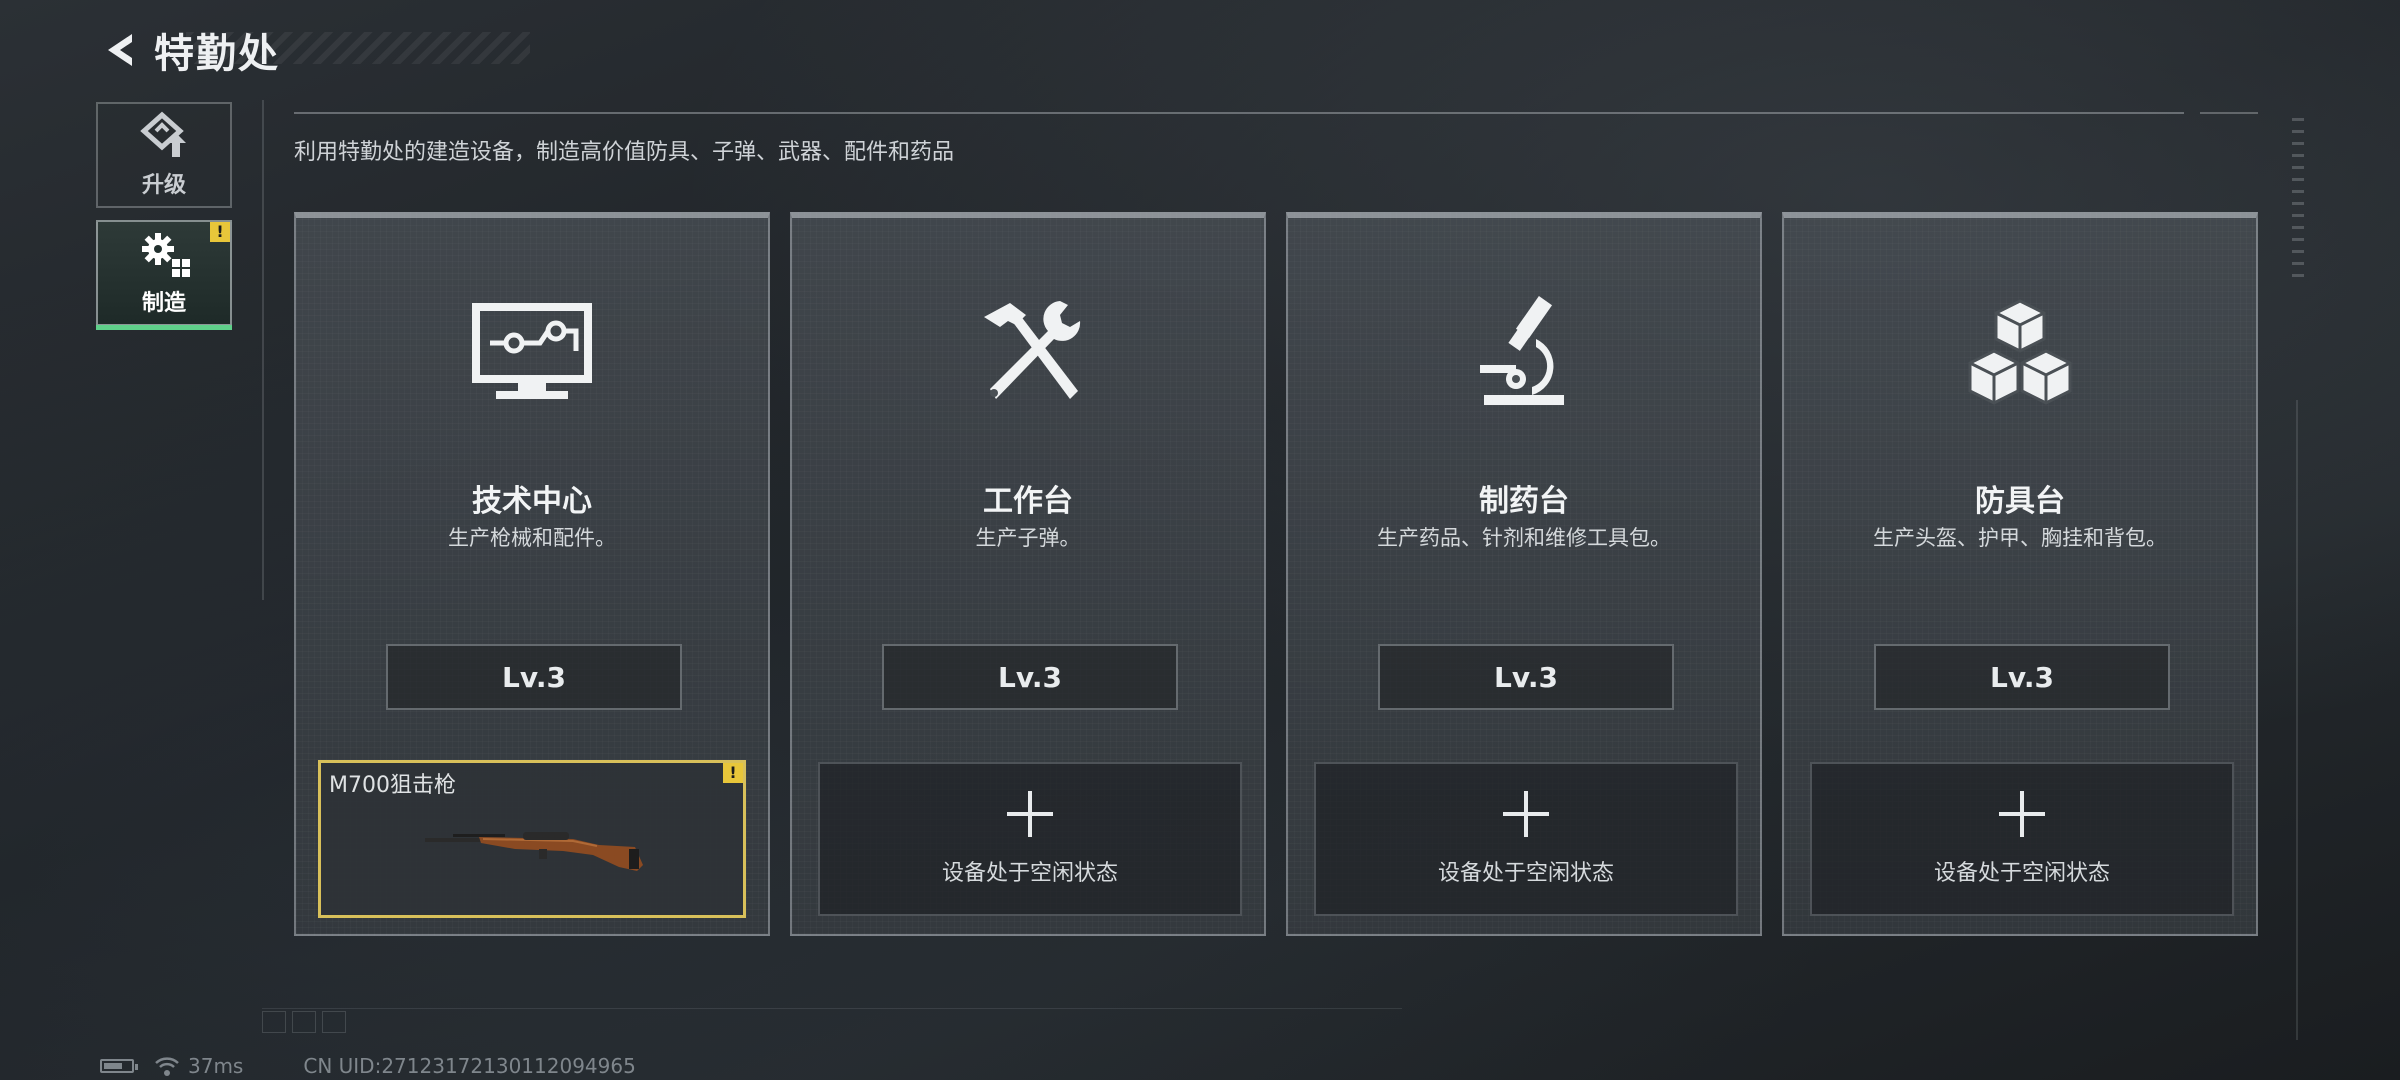 This screenshot has height=1080, width=2400. I want to click on station-desc: 生产枪械和配件。, so click(532, 538).